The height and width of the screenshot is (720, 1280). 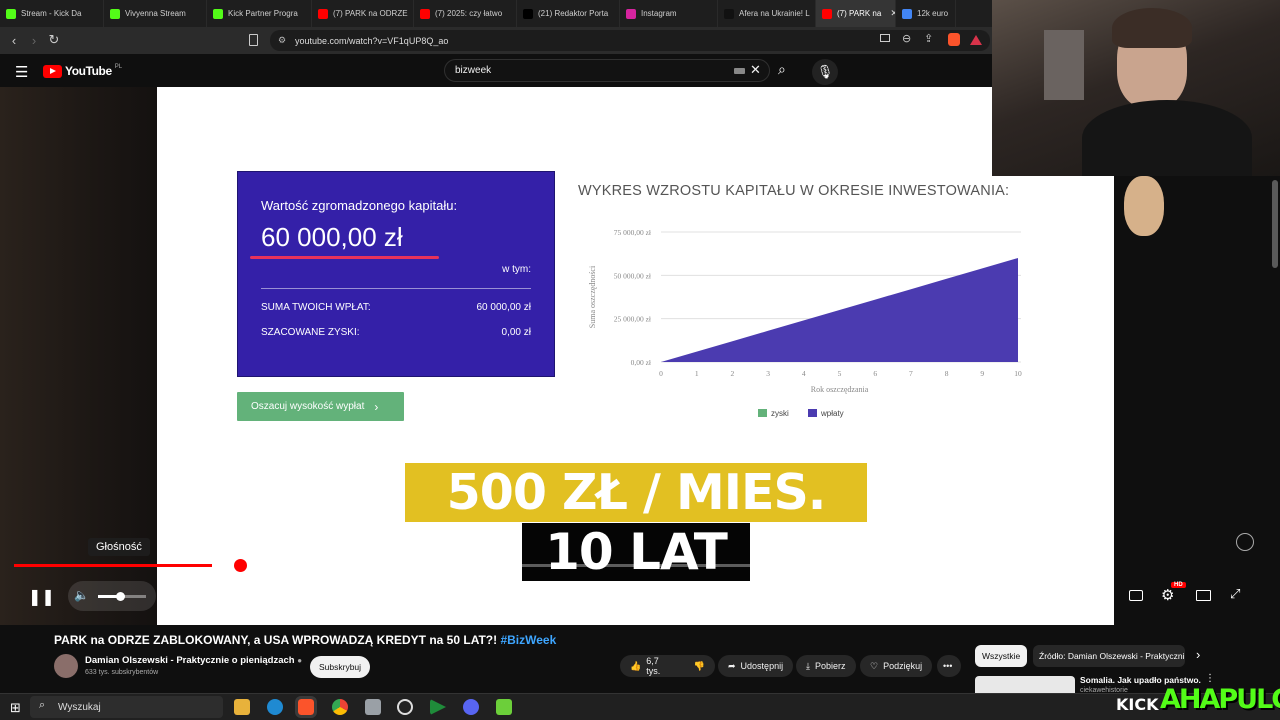 I want to click on back-icon: ‹, so click(x=14, y=40).